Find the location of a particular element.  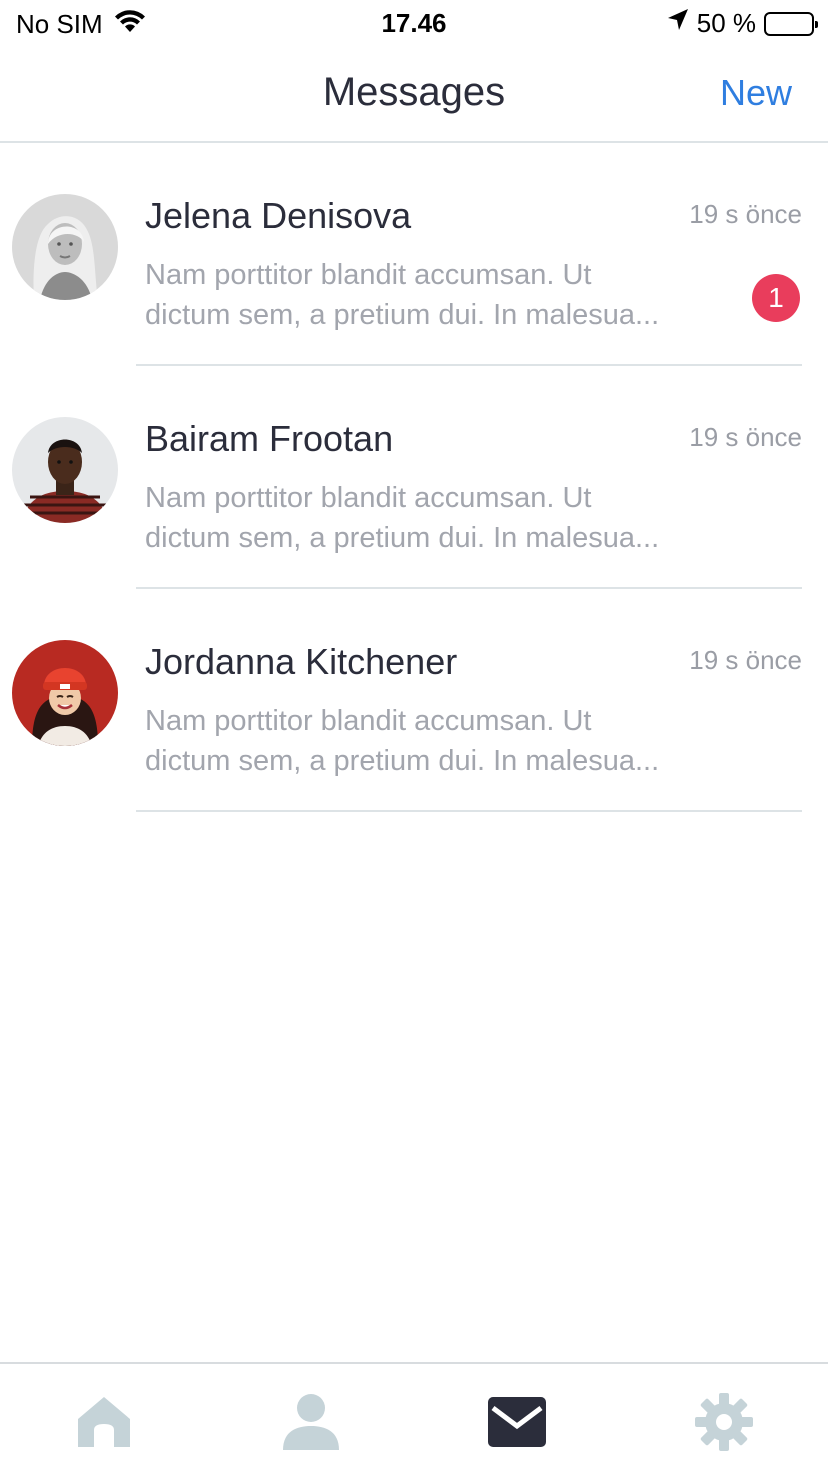

contact-name: Jelena Denisova is located at coordinates (278, 215).